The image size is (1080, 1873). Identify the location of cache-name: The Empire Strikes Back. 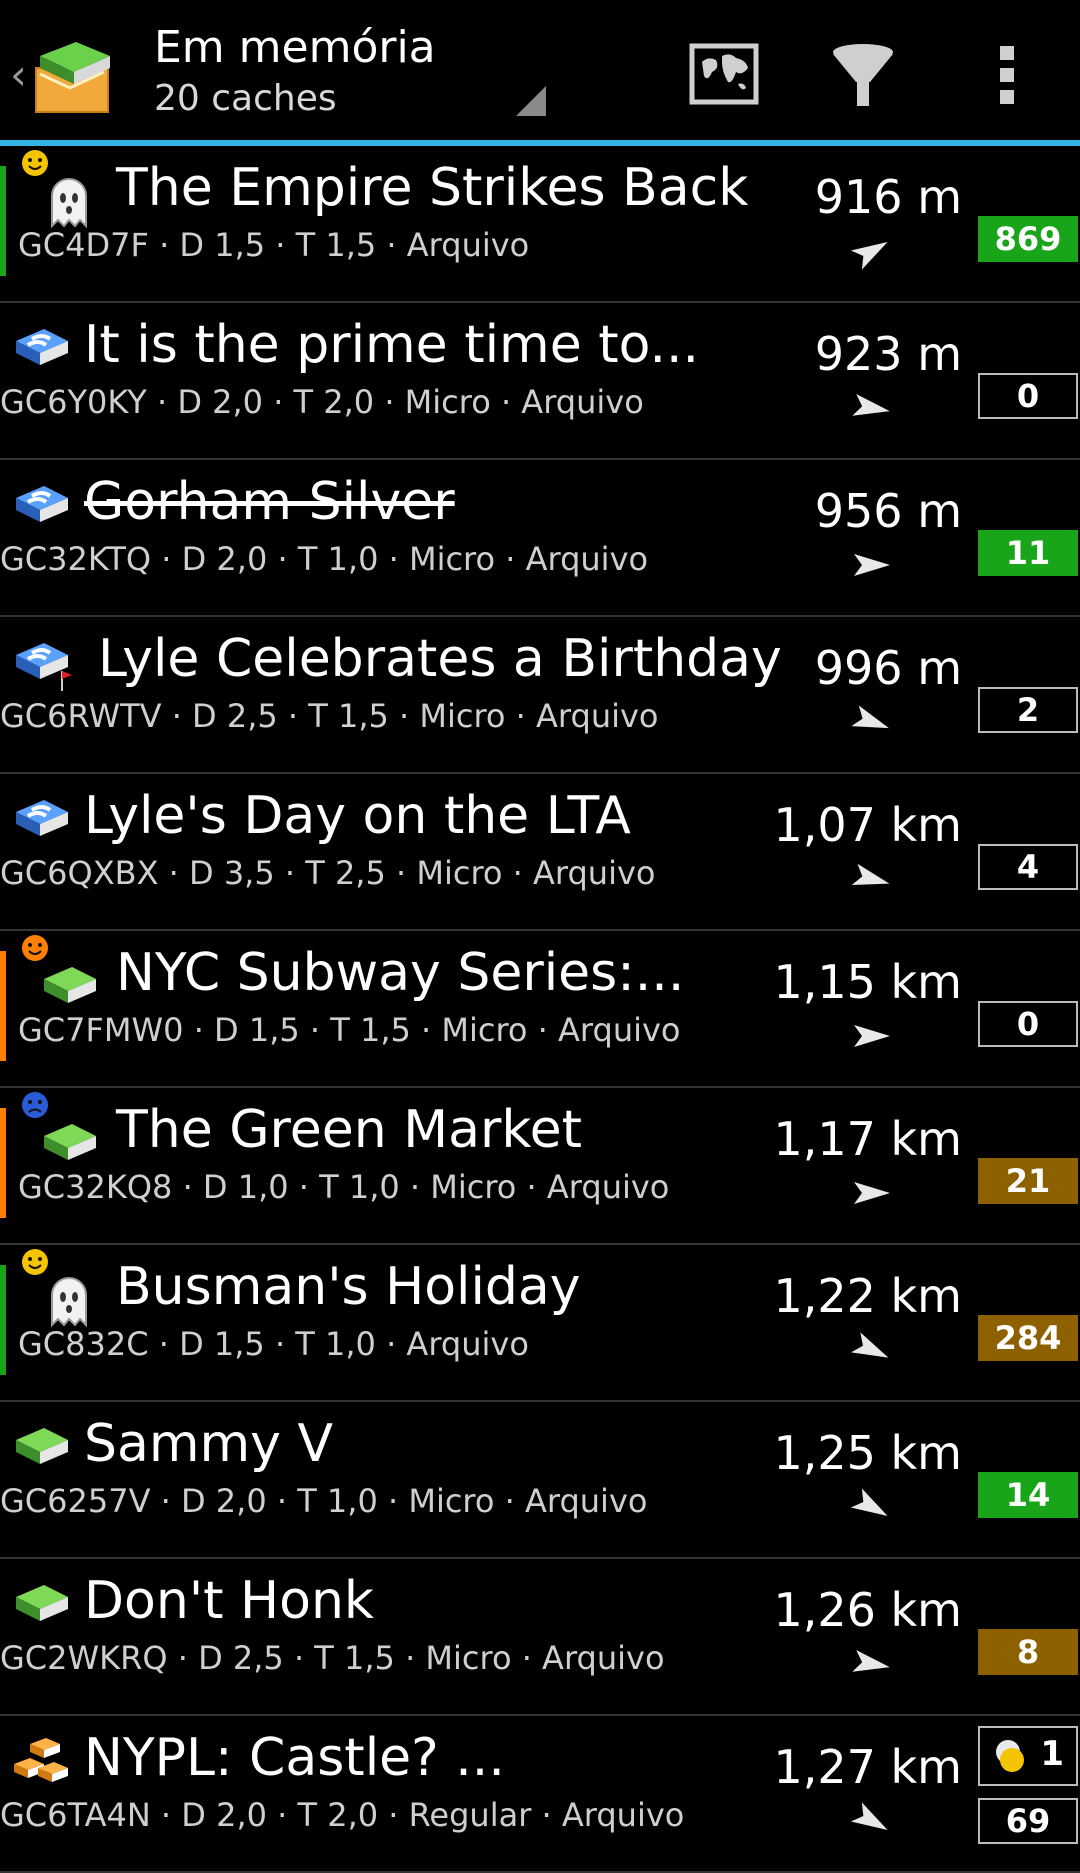
(432, 188).